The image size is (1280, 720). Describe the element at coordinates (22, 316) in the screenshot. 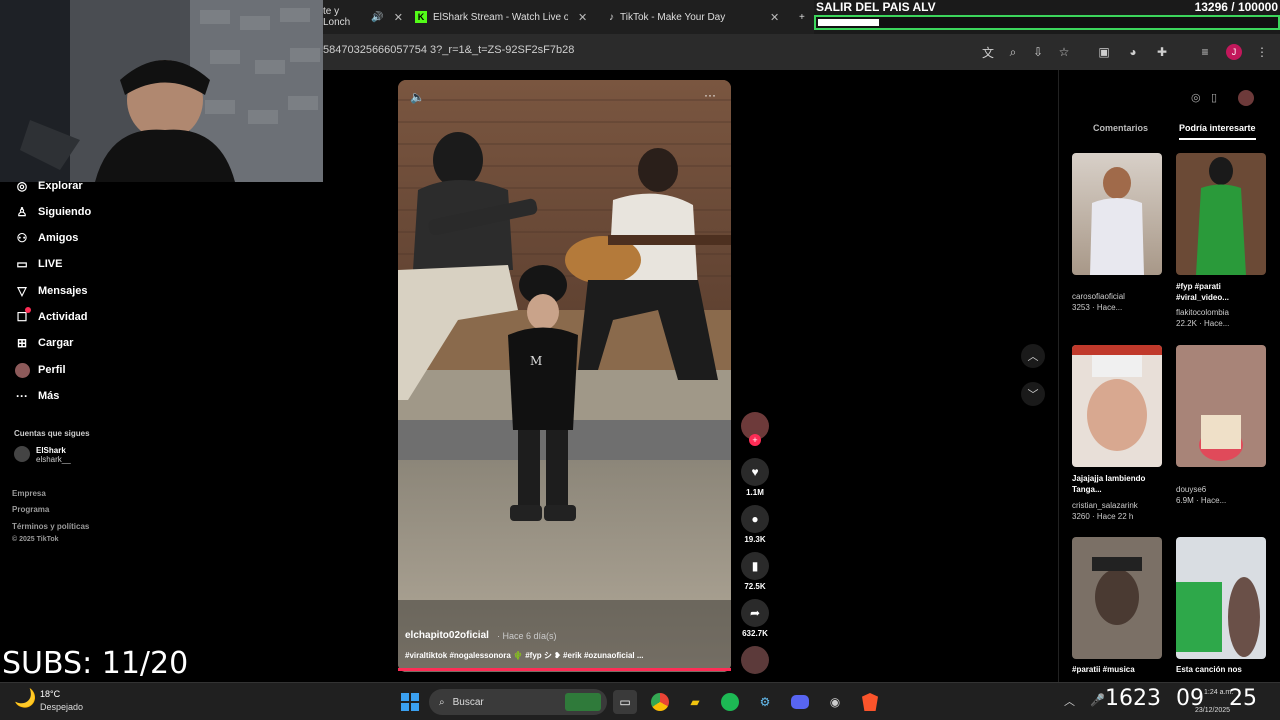

I see `activity-icon: ☐` at that location.